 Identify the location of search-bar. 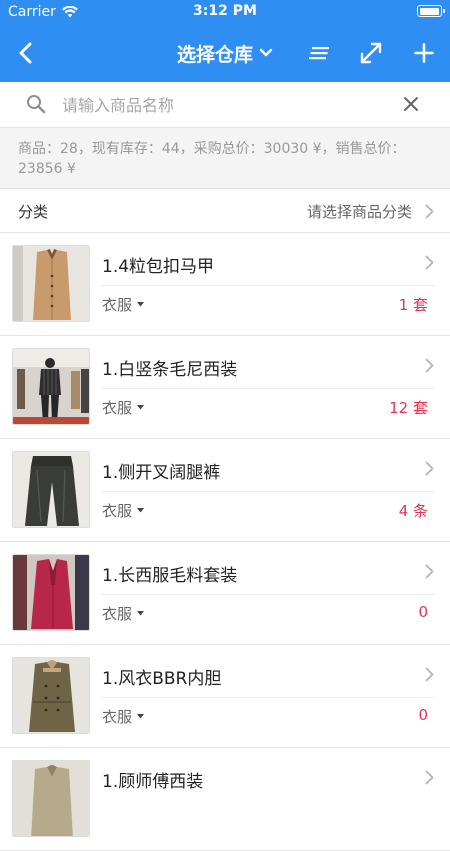
(225, 105).